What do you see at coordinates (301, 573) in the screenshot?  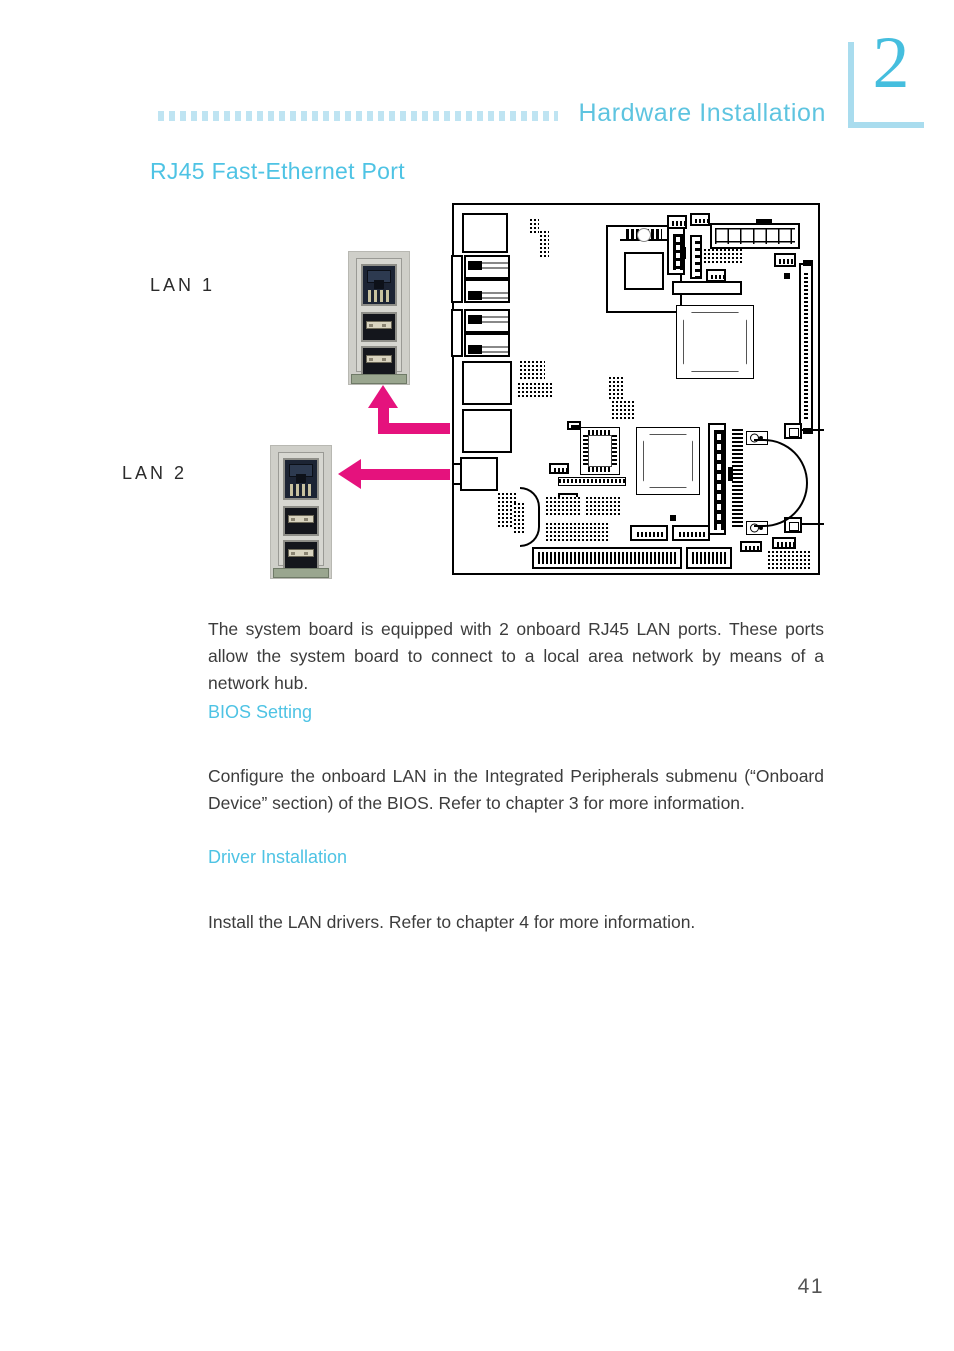 I see `lan2-pcb-edge` at bounding box center [301, 573].